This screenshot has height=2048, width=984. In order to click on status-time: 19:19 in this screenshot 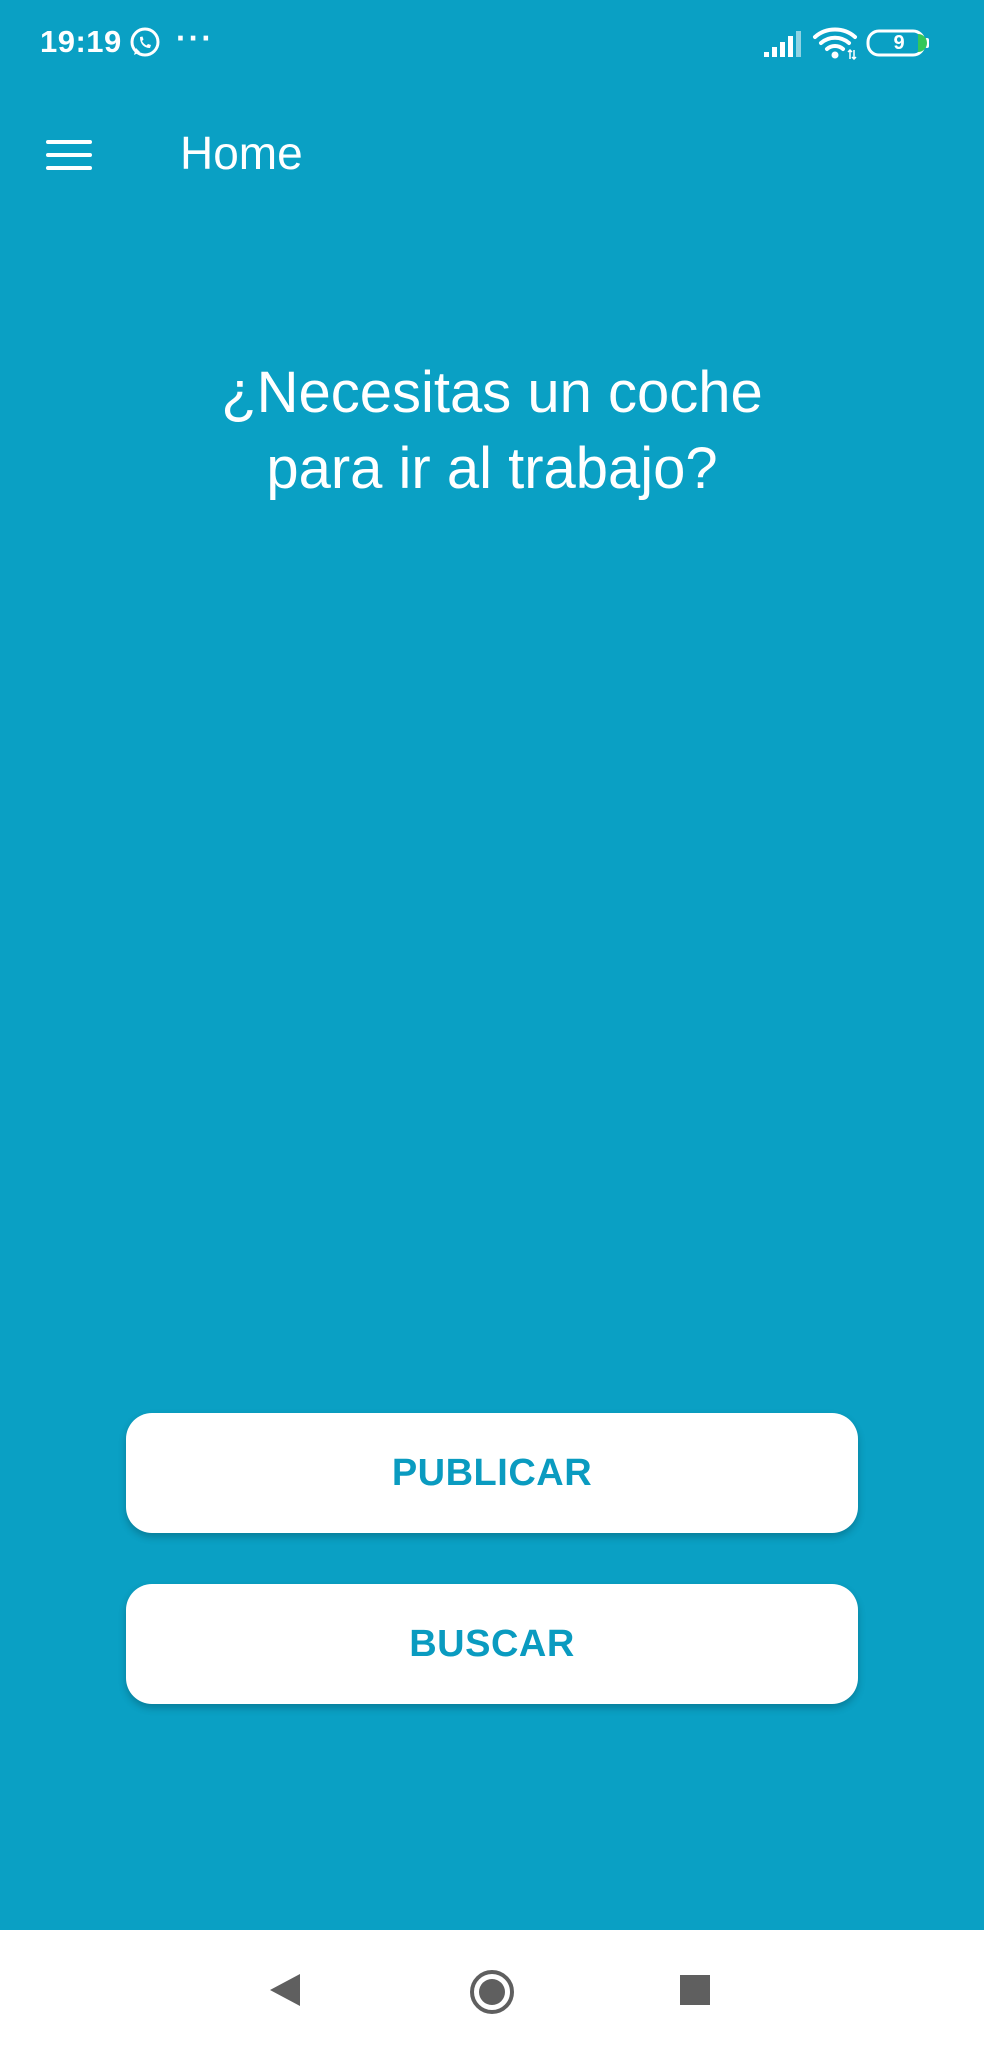, I will do `click(81, 41)`.